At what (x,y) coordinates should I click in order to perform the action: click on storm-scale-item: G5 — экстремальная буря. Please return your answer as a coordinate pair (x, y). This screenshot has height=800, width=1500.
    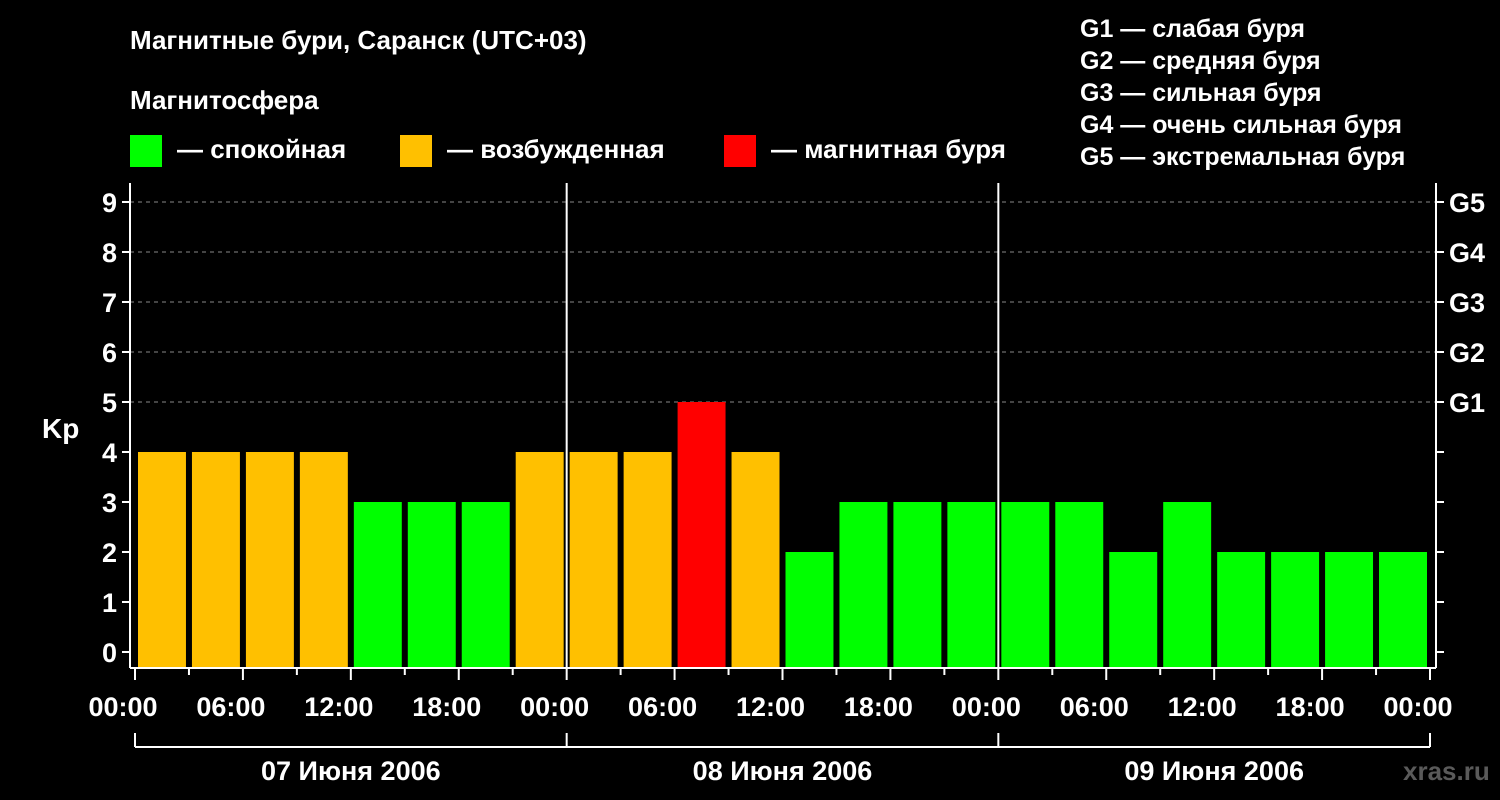
    Looking at the image, I should click on (1242, 157).